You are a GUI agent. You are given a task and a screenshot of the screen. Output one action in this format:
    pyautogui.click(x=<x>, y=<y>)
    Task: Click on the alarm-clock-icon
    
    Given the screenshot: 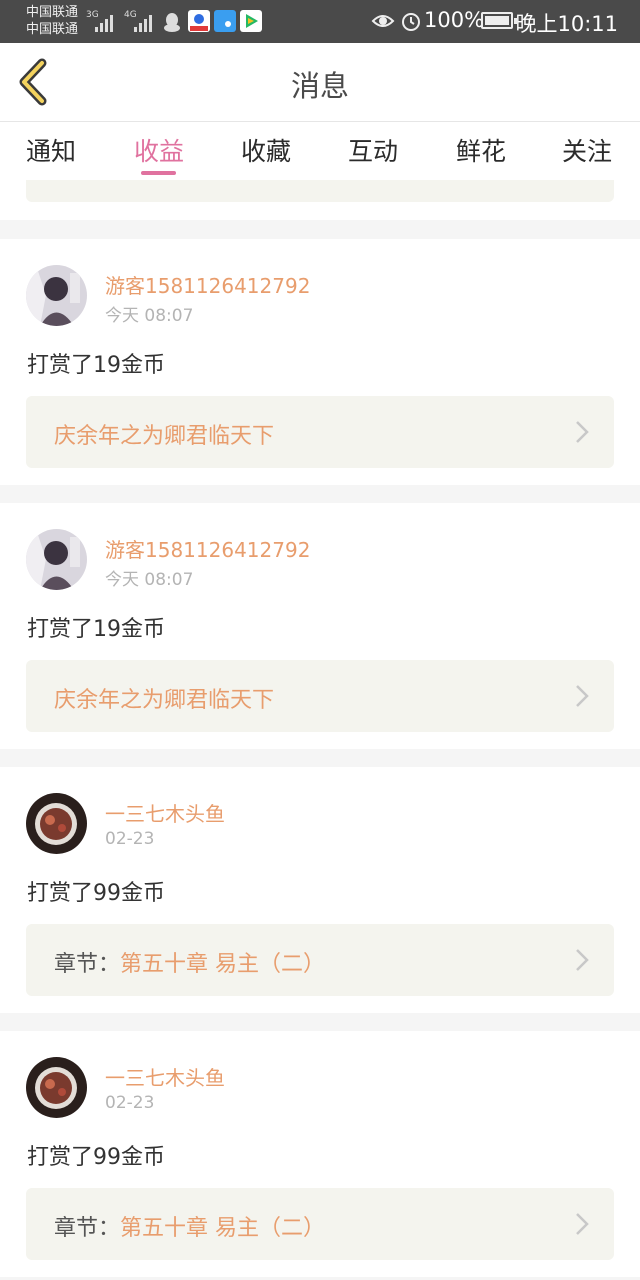 What is the action you would take?
    pyautogui.click(x=411, y=22)
    